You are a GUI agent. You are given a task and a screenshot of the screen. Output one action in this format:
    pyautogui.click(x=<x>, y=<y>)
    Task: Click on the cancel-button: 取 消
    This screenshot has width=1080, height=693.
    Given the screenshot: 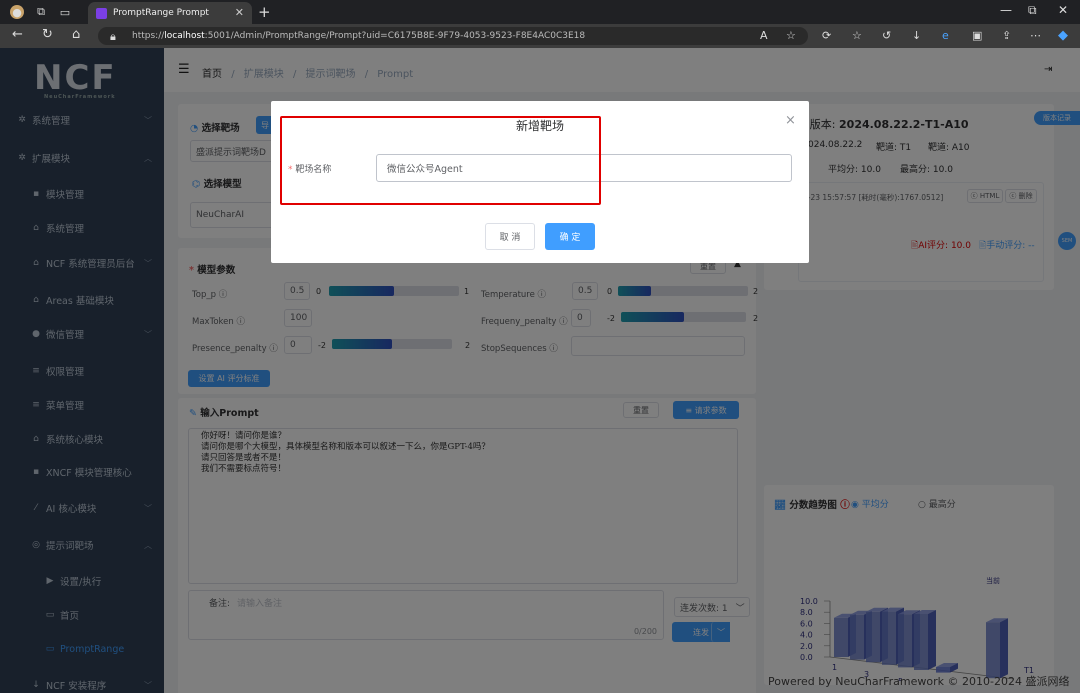 What is the action you would take?
    pyautogui.click(x=510, y=236)
    